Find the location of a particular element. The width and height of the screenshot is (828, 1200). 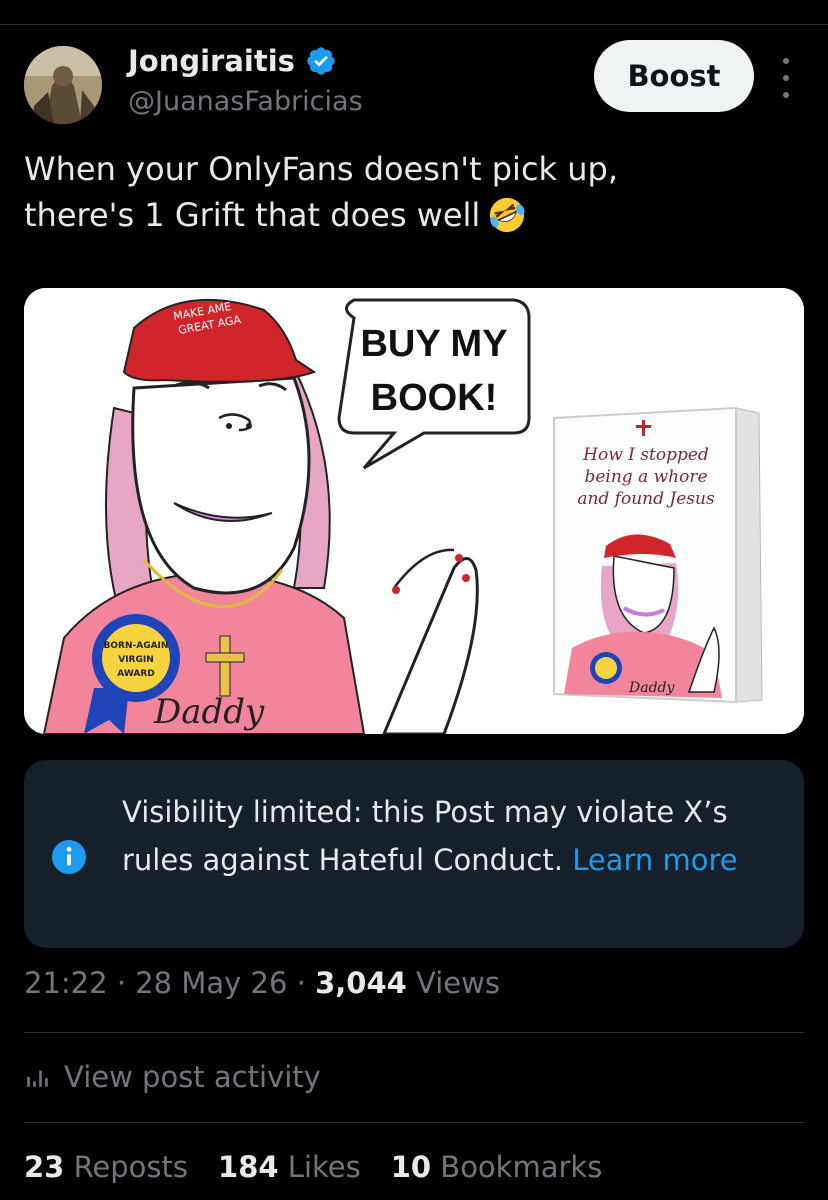

author-handle: @JuanasFabricias is located at coordinates (245, 101).